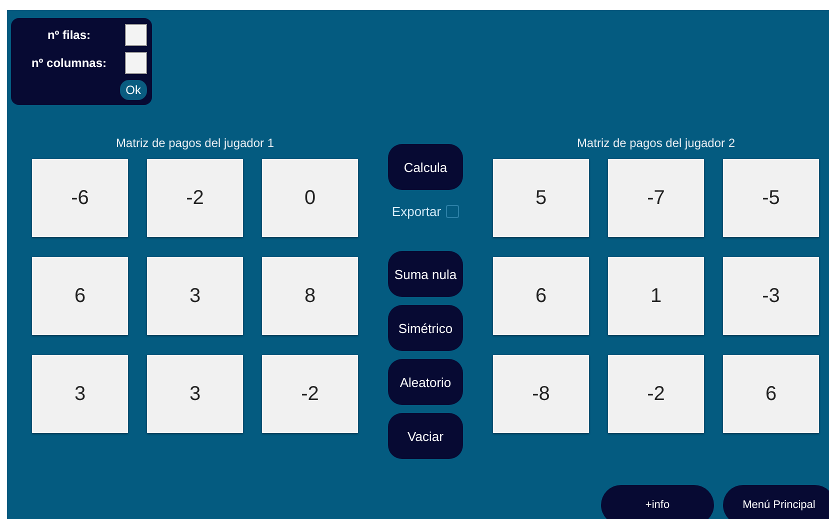  Describe the element at coordinates (656, 198) in the screenshot. I see `matrix-cell: -7` at that location.